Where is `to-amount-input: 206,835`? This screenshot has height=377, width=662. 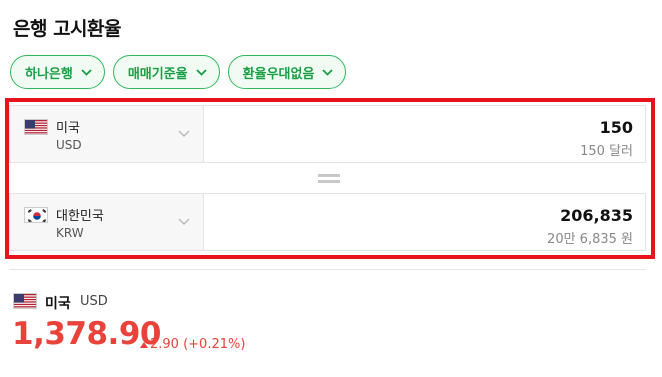 to-amount-input: 206,835 is located at coordinates (596, 215).